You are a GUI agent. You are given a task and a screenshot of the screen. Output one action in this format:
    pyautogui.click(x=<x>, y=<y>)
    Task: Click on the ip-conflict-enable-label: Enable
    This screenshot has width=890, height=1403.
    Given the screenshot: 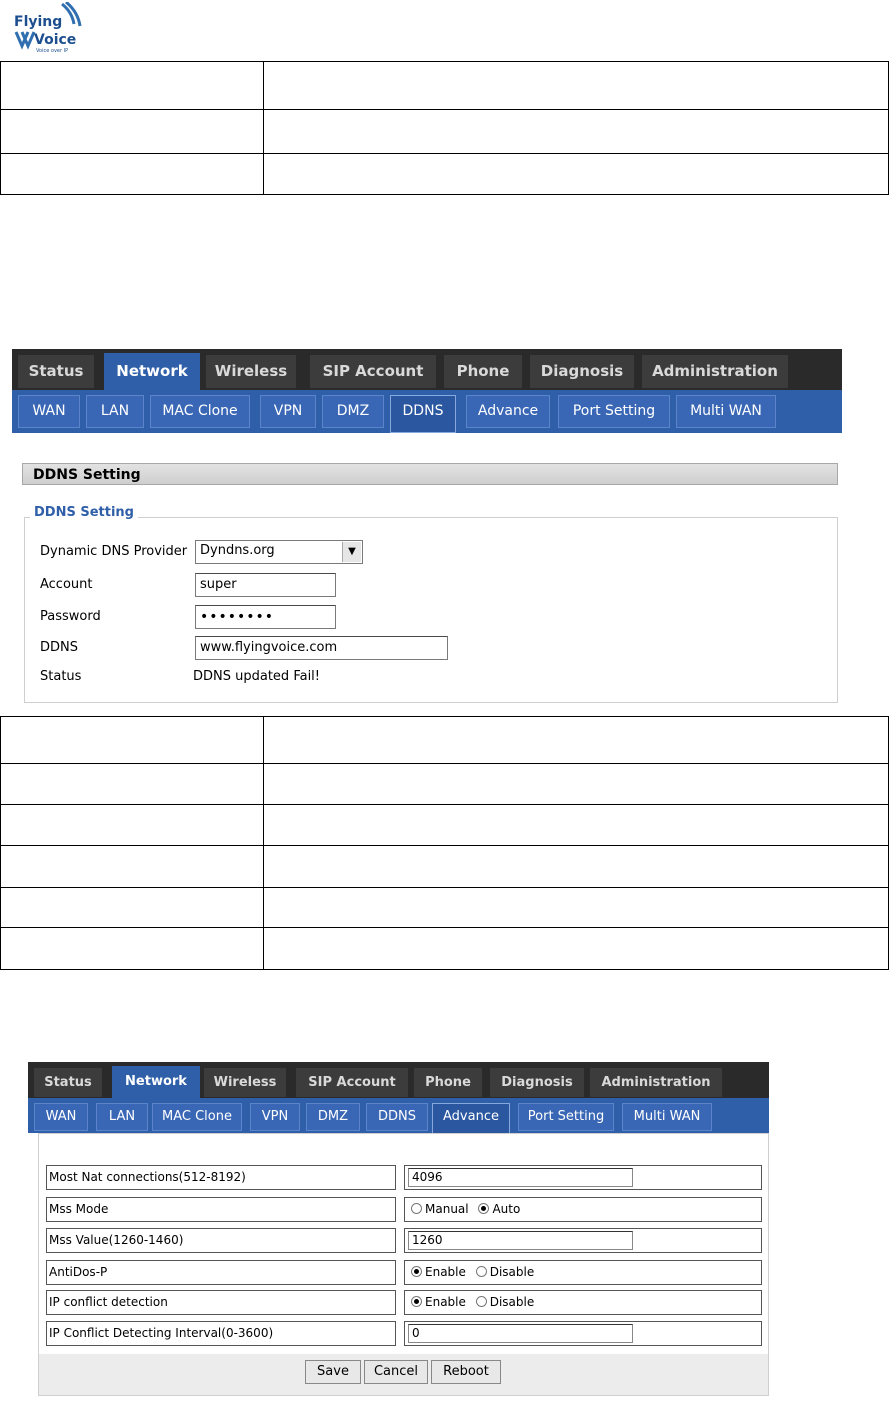 What is the action you would take?
    pyautogui.click(x=445, y=1302)
    